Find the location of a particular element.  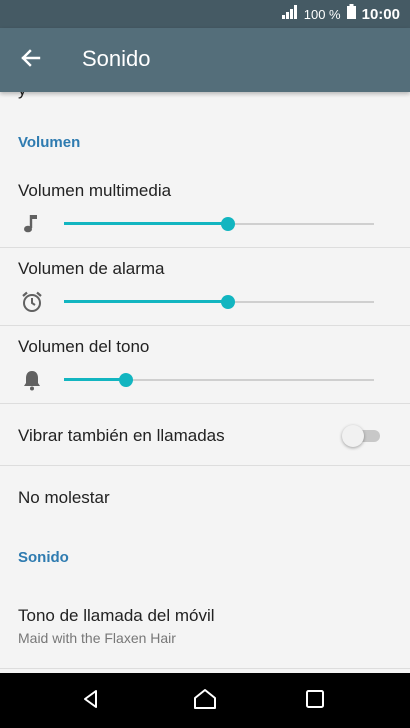

section-header-sonido: Sonido is located at coordinates (43, 557).